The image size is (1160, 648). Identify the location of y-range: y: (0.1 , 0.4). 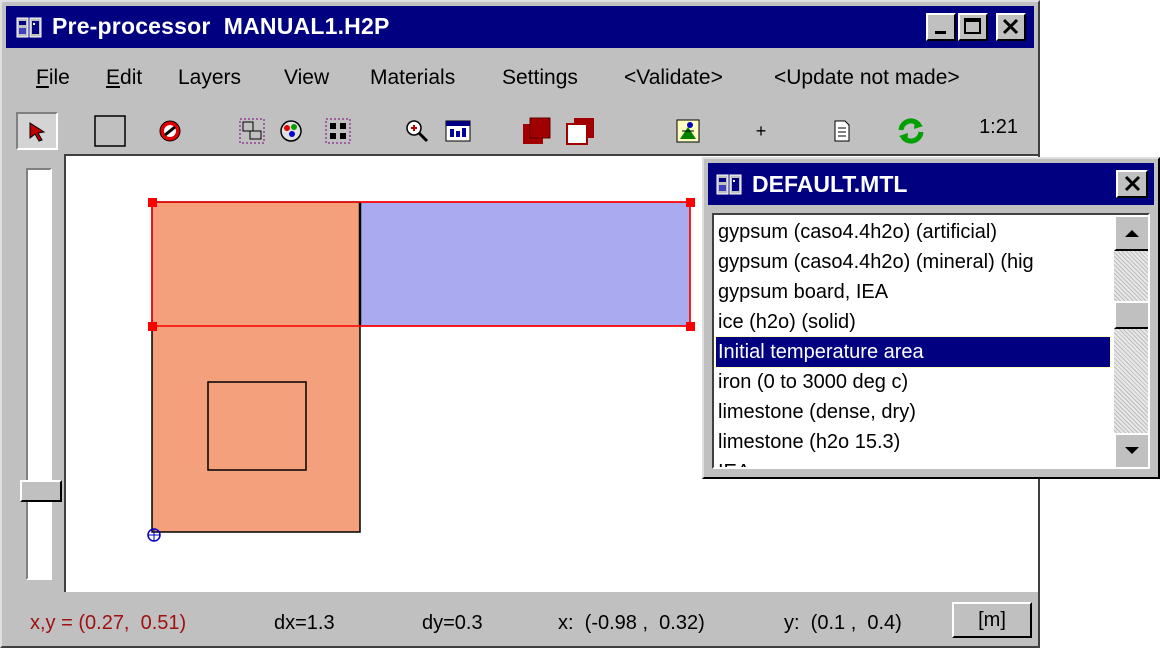
(843, 623).